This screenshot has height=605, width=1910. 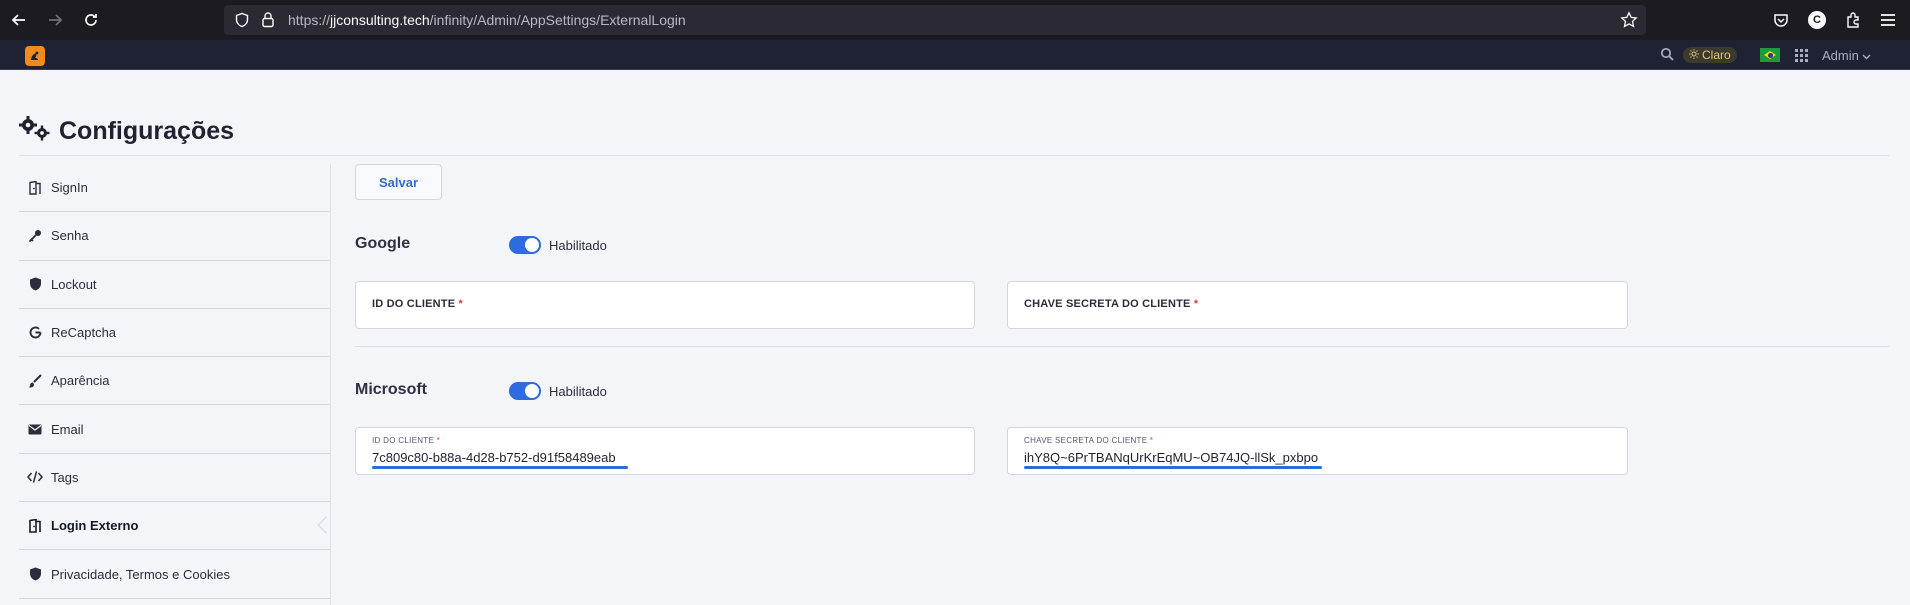 What do you see at coordinates (954, 155) in the screenshot?
I see `title-divider` at bounding box center [954, 155].